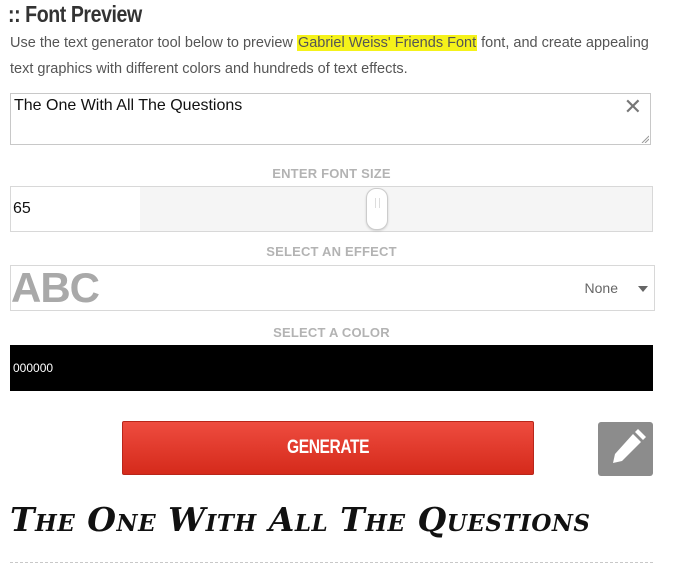 The height and width of the screenshot is (575, 690). Describe the element at coordinates (396, 209) in the screenshot. I see `font-size-slider` at that location.